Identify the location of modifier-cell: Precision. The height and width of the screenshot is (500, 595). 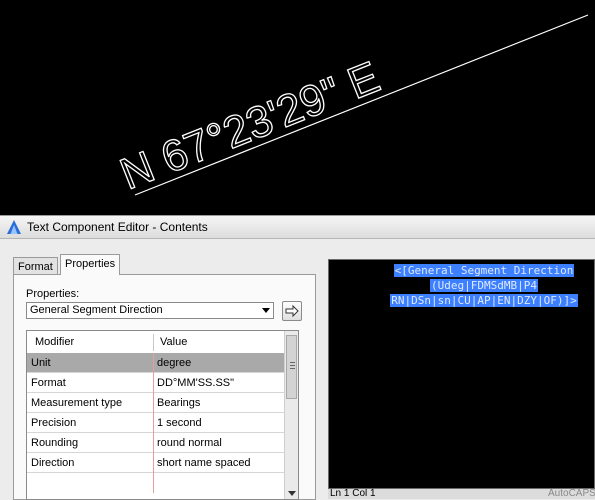
(54, 423).